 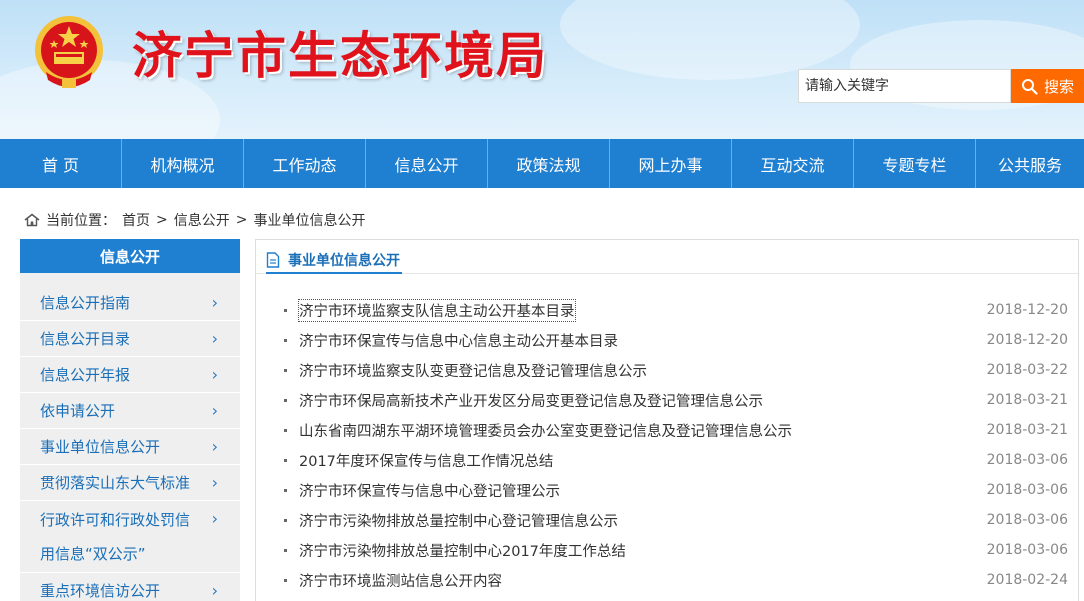 I want to click on sidebar-item-air-standards: 贯彻落实山东大气标准 ›, so click(x=130, y=483).